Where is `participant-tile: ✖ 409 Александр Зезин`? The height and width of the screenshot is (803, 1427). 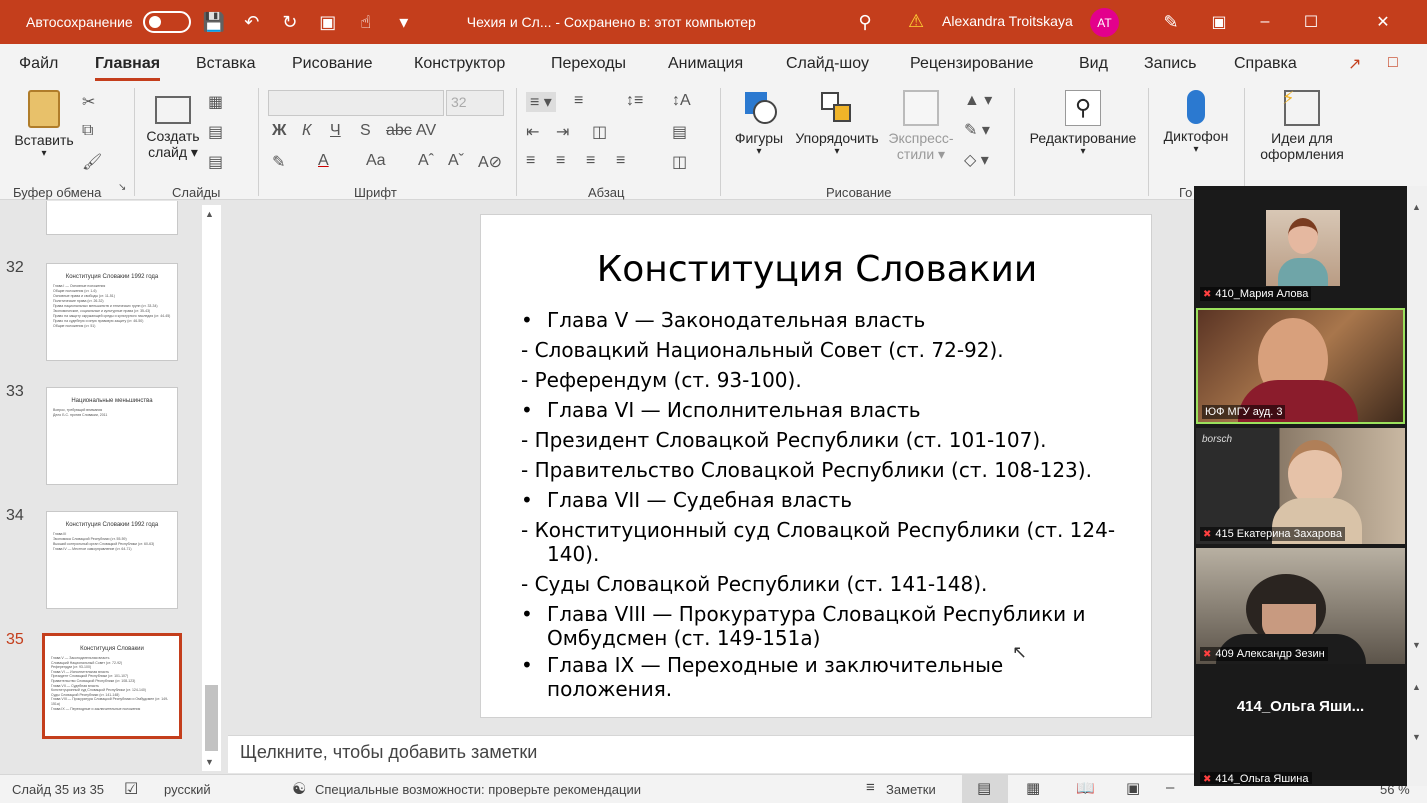
participant-tile: ✖ 409 Александр Зезин is located at coordinates (1300, 606).